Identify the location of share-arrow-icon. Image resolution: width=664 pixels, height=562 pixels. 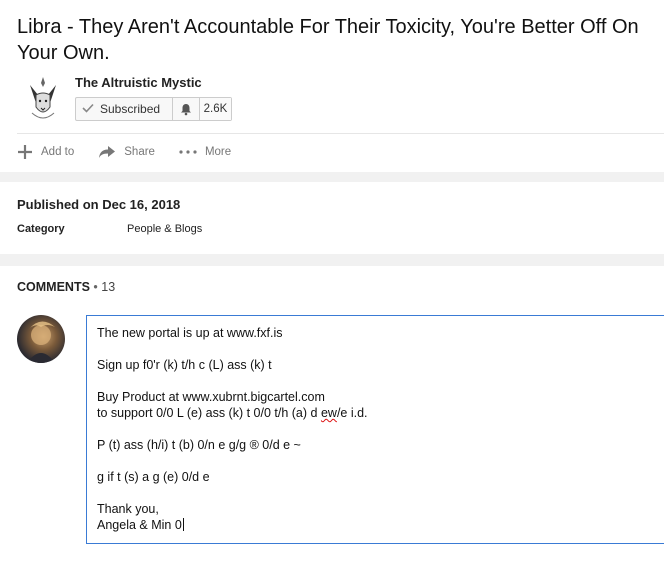
(107, 152).